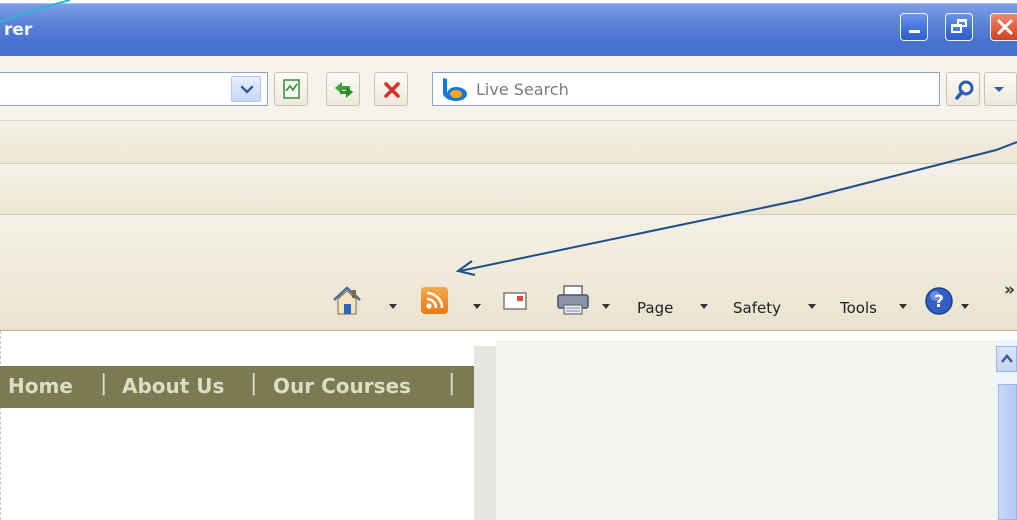 Image resolution: width=1017 pixels, height=520 pixels. I want to click on refresh-button, so click(343, 89).